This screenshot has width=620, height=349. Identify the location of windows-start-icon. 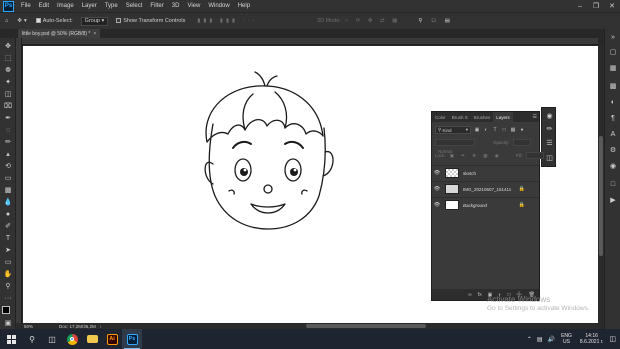
(11, 339).